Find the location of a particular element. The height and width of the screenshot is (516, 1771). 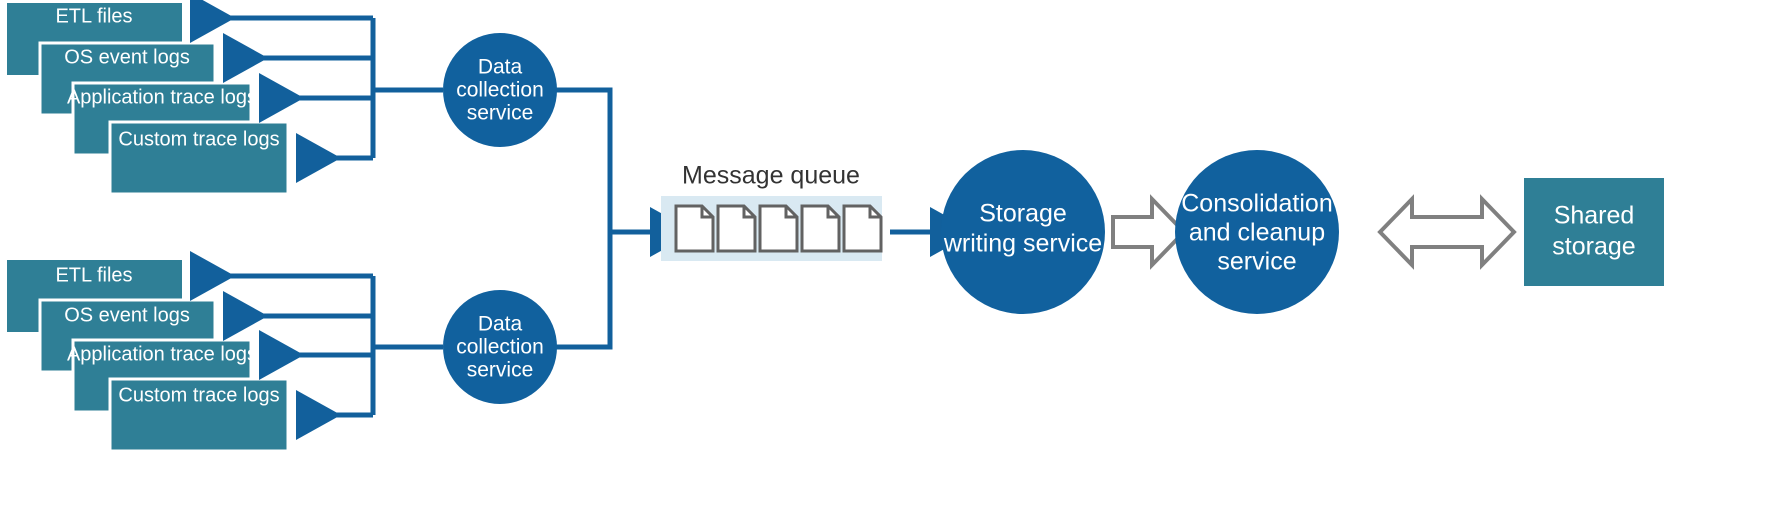

consolidation-service-line-3: service is located at coordinates (1256, 262).